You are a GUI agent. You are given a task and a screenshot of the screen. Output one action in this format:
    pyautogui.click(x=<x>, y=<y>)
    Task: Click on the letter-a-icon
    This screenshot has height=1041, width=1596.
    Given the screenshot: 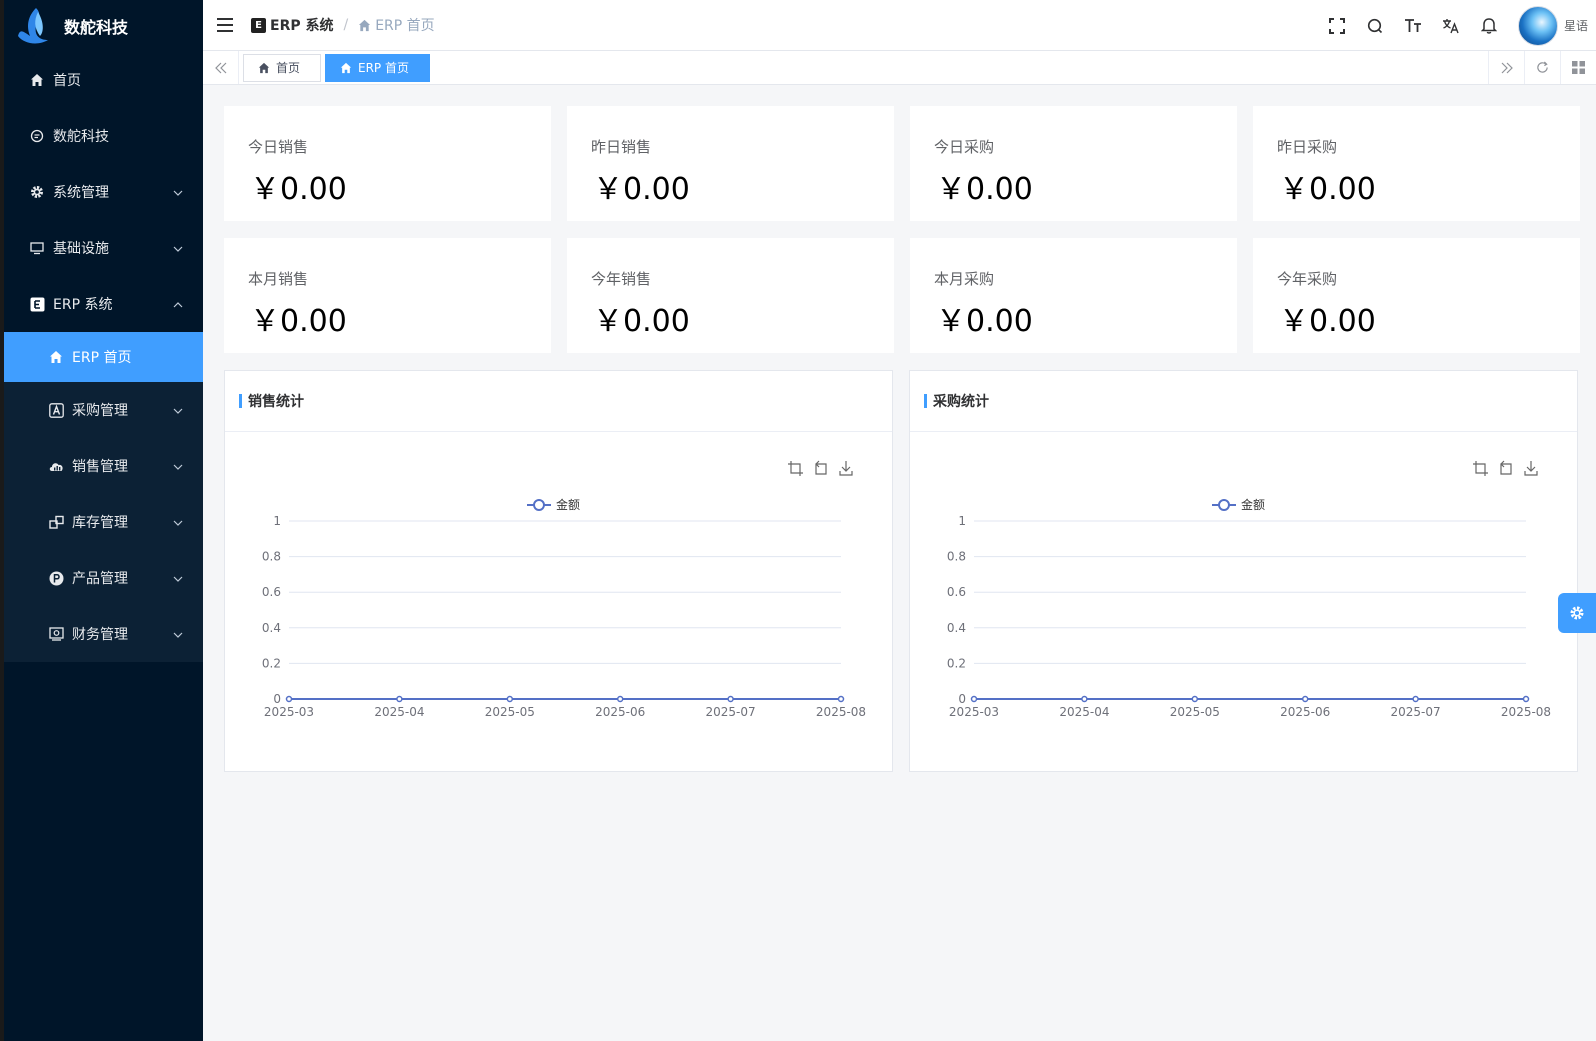 What is the action you would take?
    pyautogui.click(x=56, y=410)
    